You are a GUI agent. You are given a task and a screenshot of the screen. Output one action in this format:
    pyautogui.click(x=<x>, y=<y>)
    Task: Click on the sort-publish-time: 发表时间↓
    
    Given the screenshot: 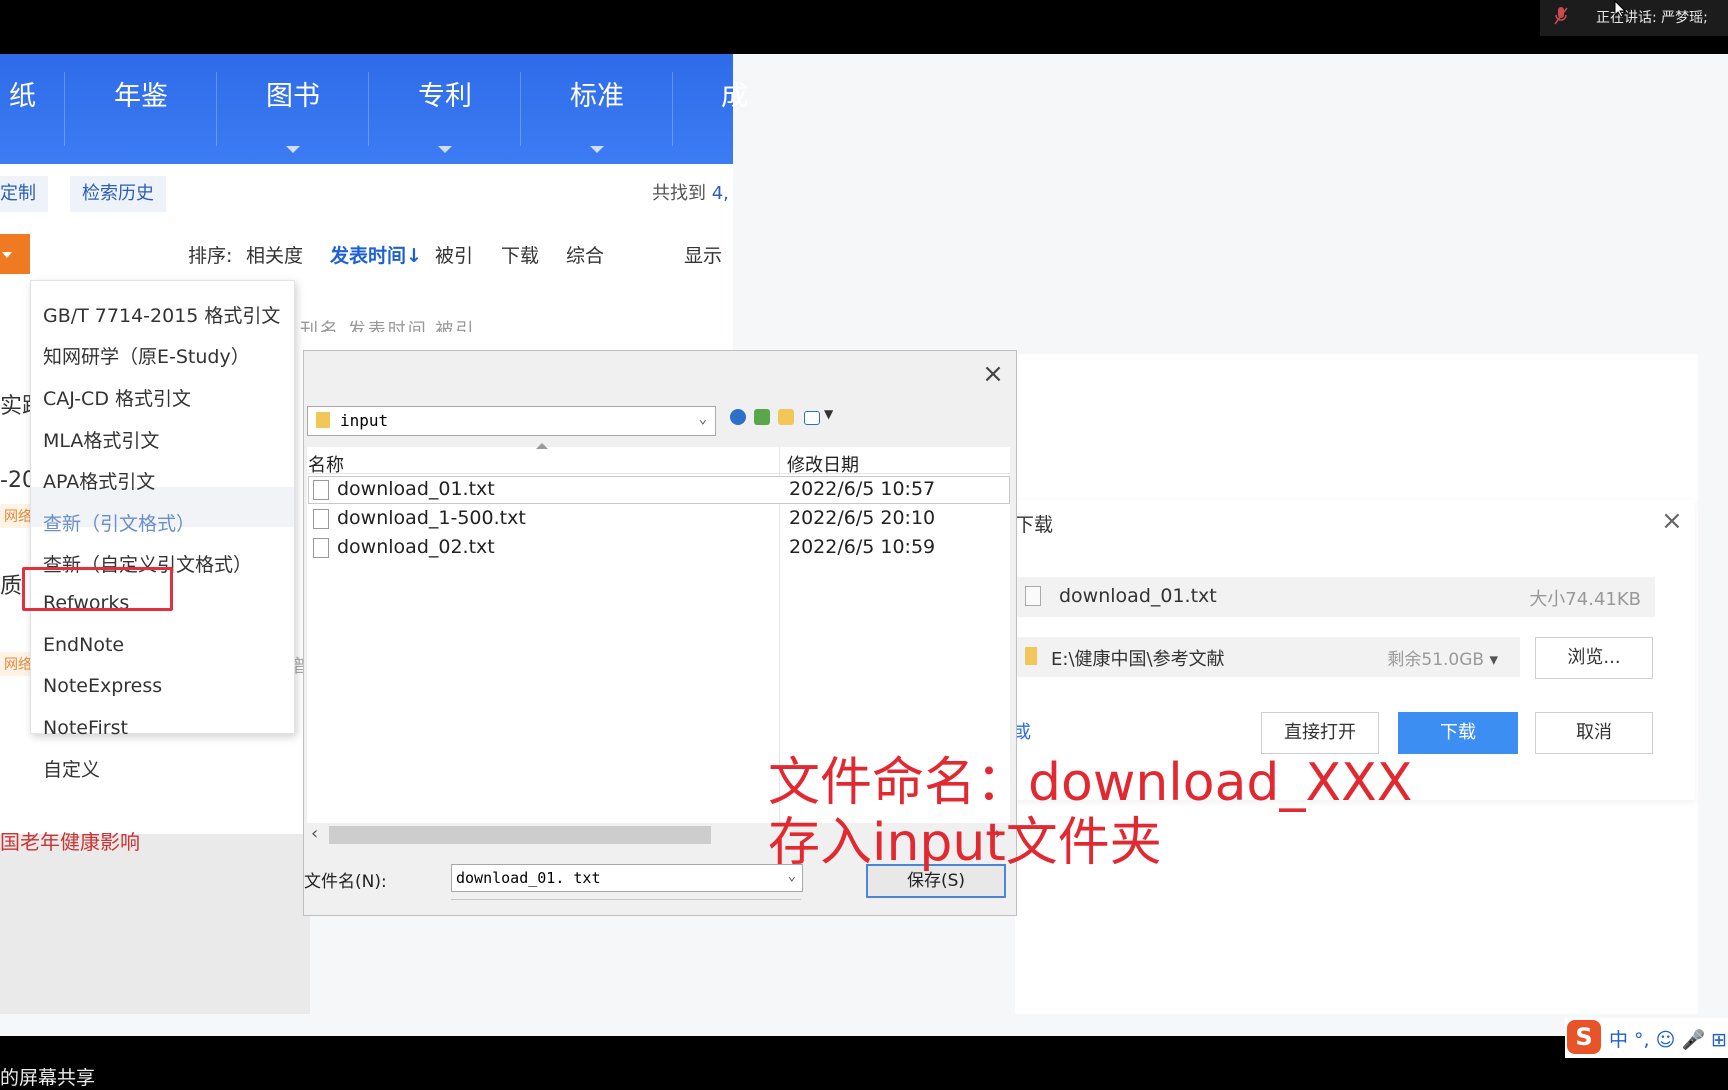 What is the action you would take?
    pyautogui.click(x=376, y=254)
    